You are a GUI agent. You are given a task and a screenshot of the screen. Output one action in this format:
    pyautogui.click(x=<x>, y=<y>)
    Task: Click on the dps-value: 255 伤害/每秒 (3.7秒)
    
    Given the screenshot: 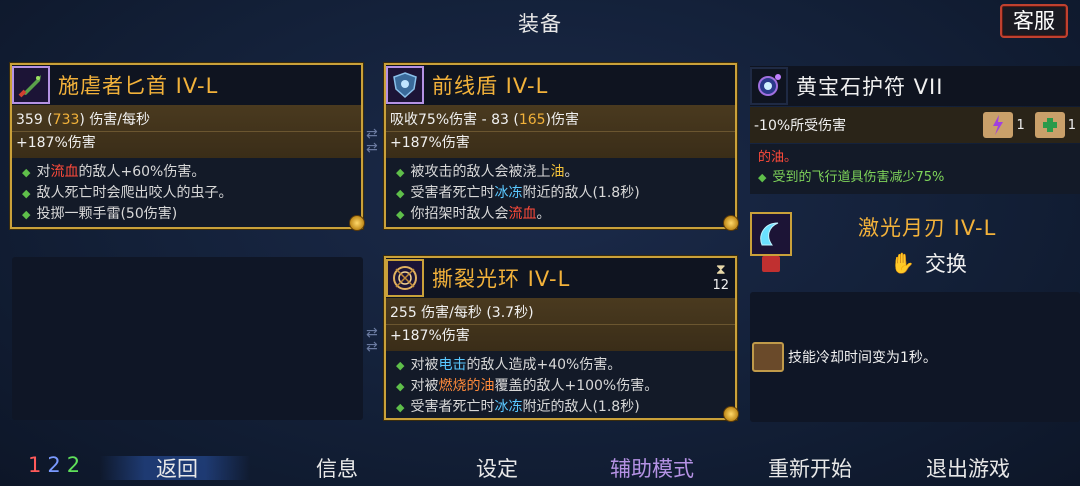 What is the action you would take?
    pyautogui.click(x=462, y=313)
    